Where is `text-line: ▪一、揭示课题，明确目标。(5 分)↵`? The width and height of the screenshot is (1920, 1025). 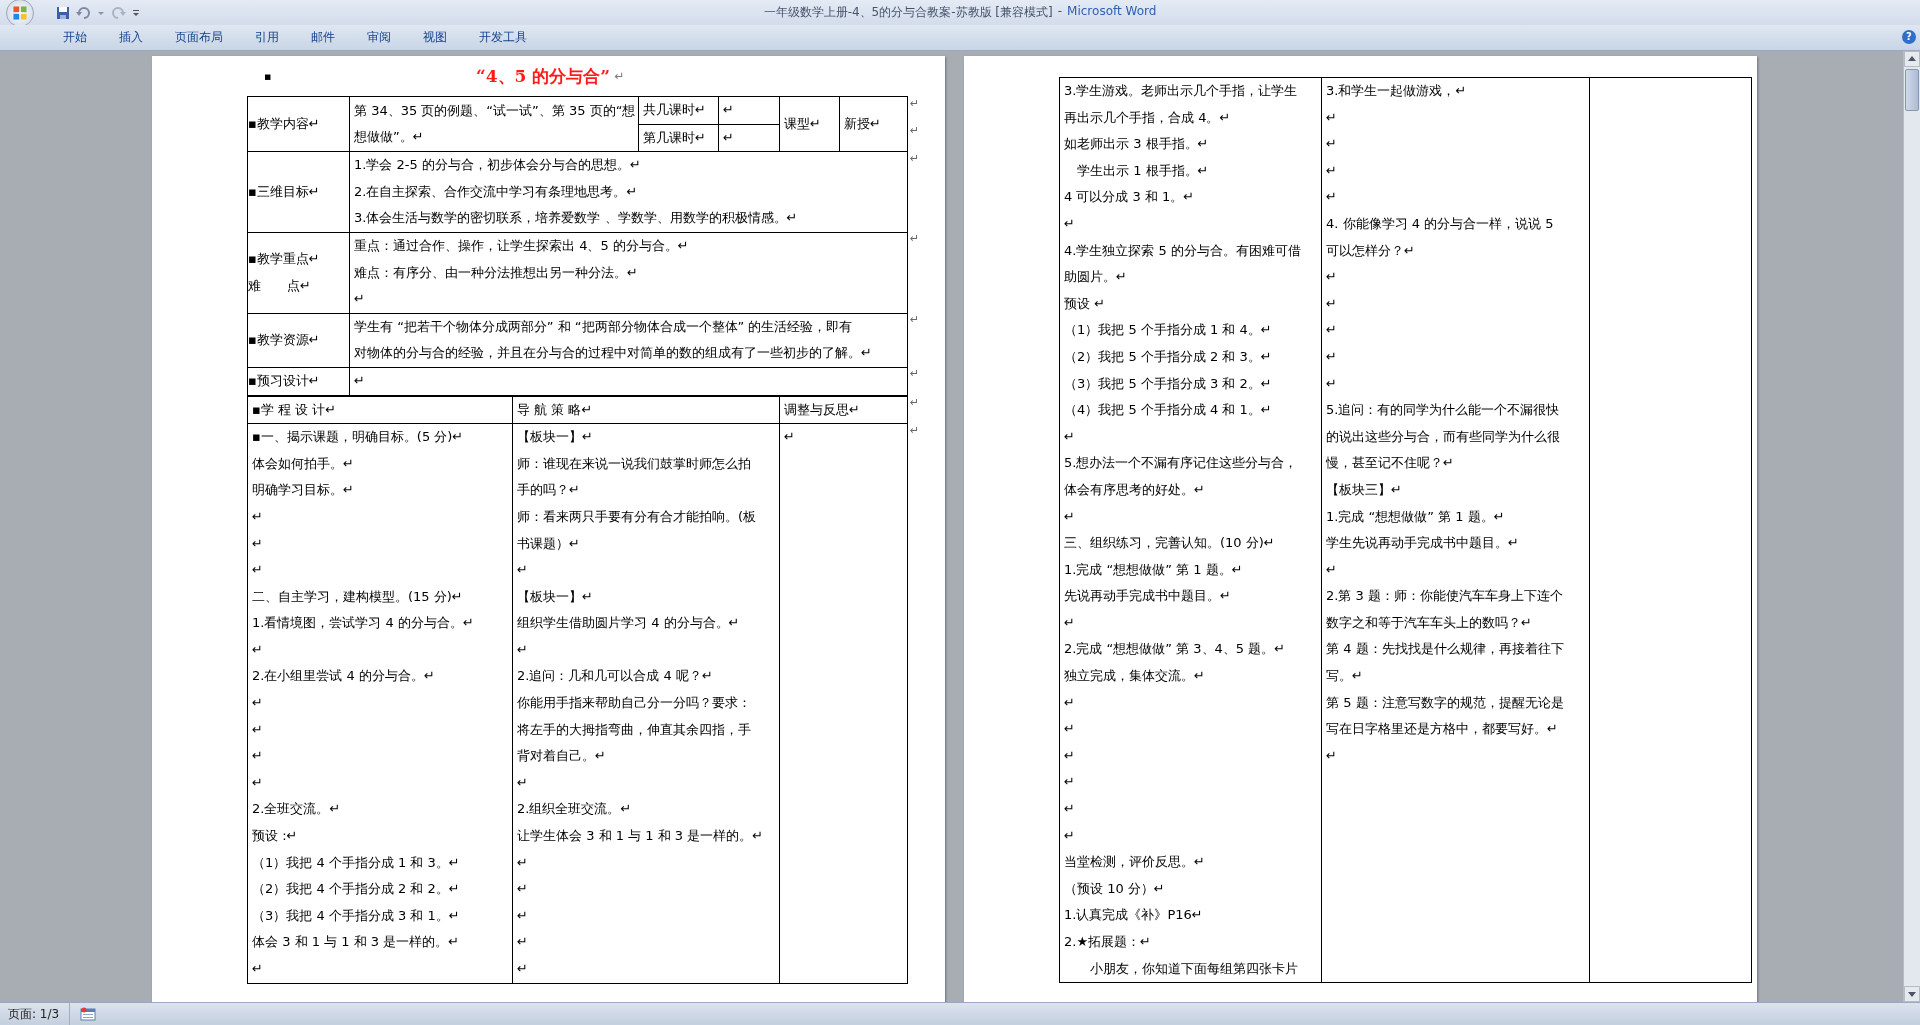 text-line: ▪一、揭示课题，明确目标。(5 分)↵ is located at coordinates (358, 437).